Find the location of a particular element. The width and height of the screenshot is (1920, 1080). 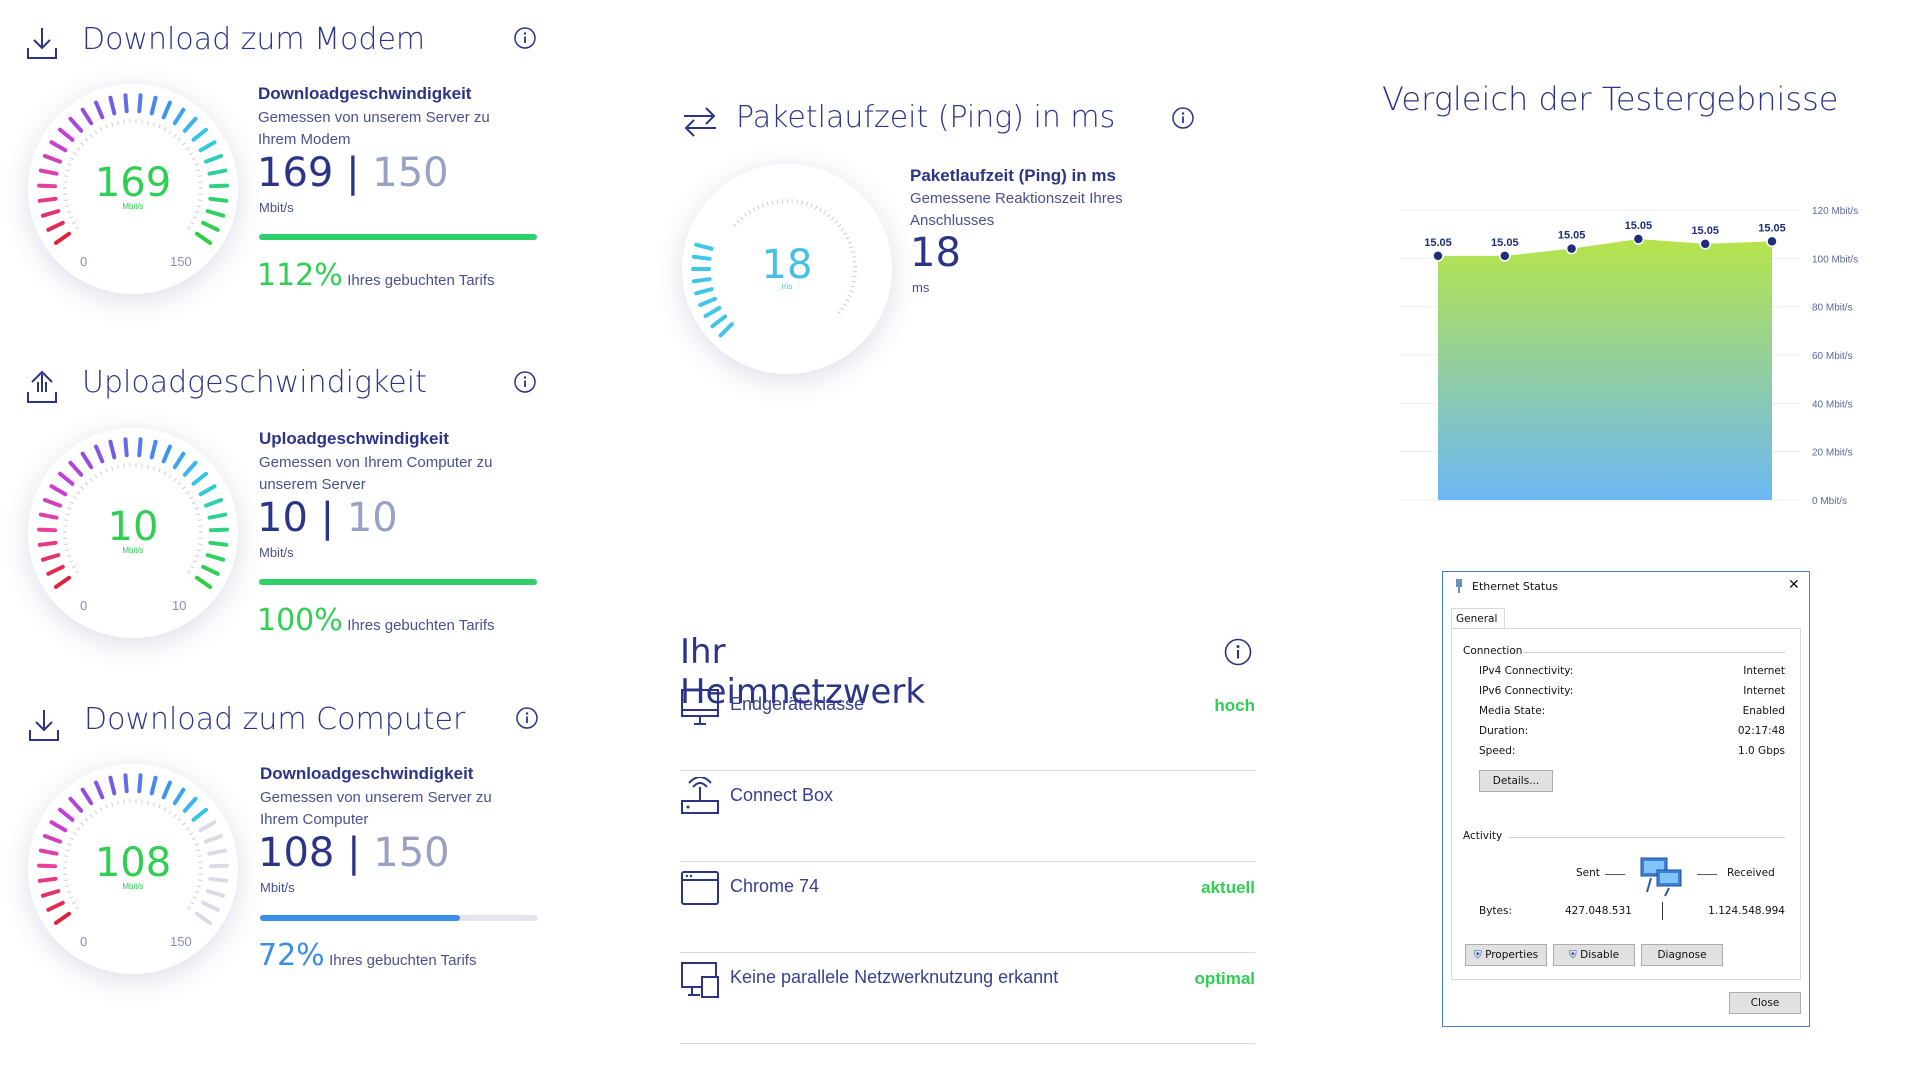

disable-button: ⛨ Disable is located at coordinates (1594, 955).